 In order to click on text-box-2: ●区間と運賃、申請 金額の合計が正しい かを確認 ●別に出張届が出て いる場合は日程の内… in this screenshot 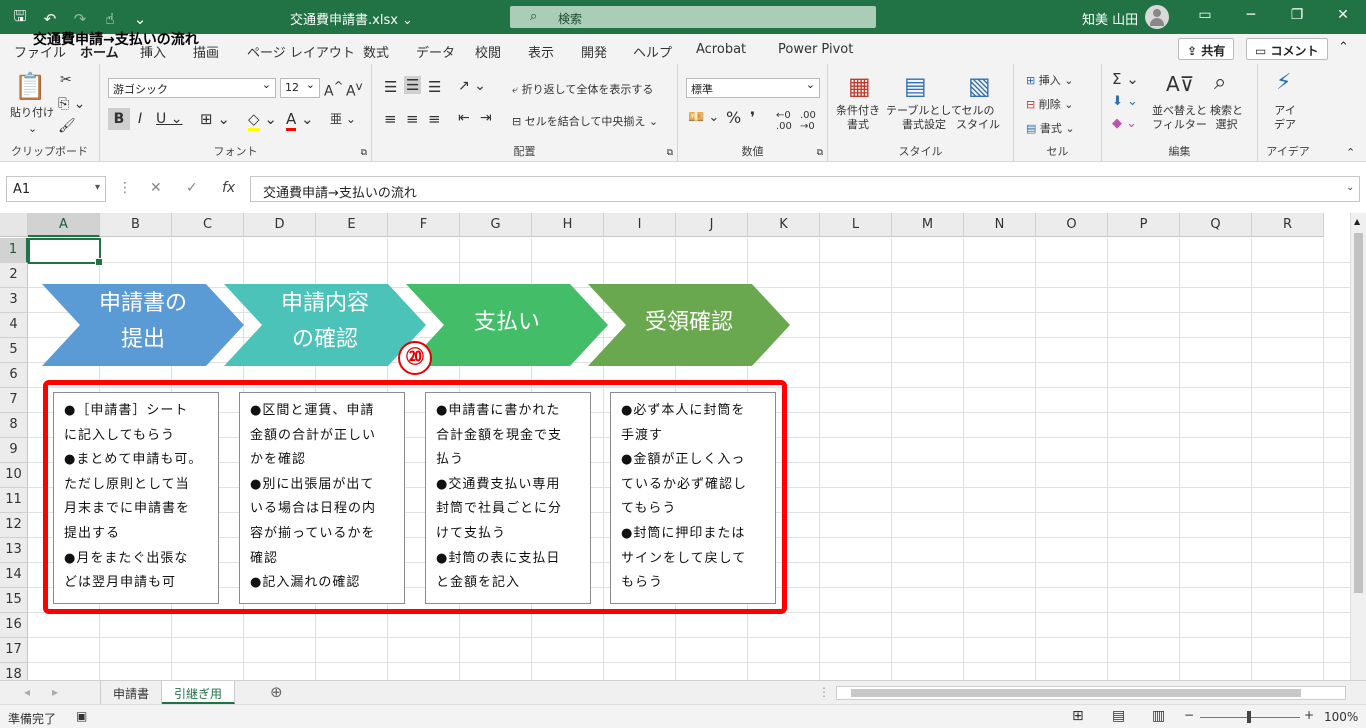, I will do `click(322, 498)`.